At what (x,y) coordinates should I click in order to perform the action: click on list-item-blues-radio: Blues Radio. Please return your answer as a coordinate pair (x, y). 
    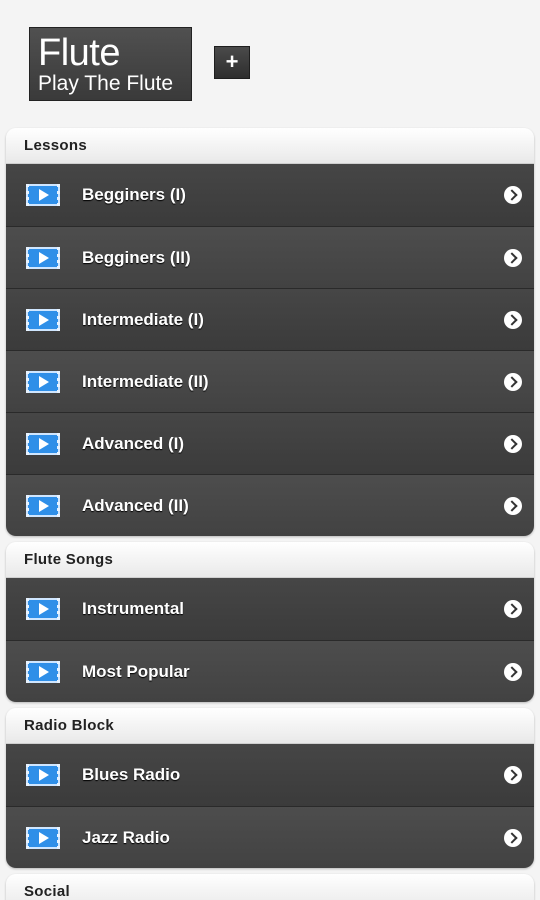
    Looking at the image, I should click on (270, 775).